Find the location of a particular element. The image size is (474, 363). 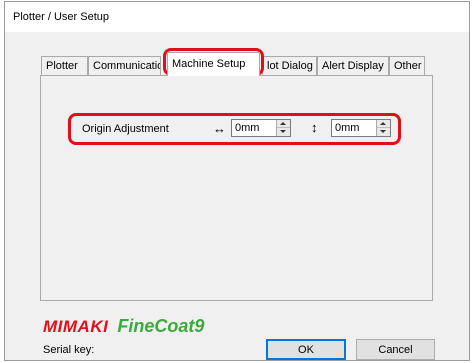

tab-label: Other is located at coordinates (408, 66).